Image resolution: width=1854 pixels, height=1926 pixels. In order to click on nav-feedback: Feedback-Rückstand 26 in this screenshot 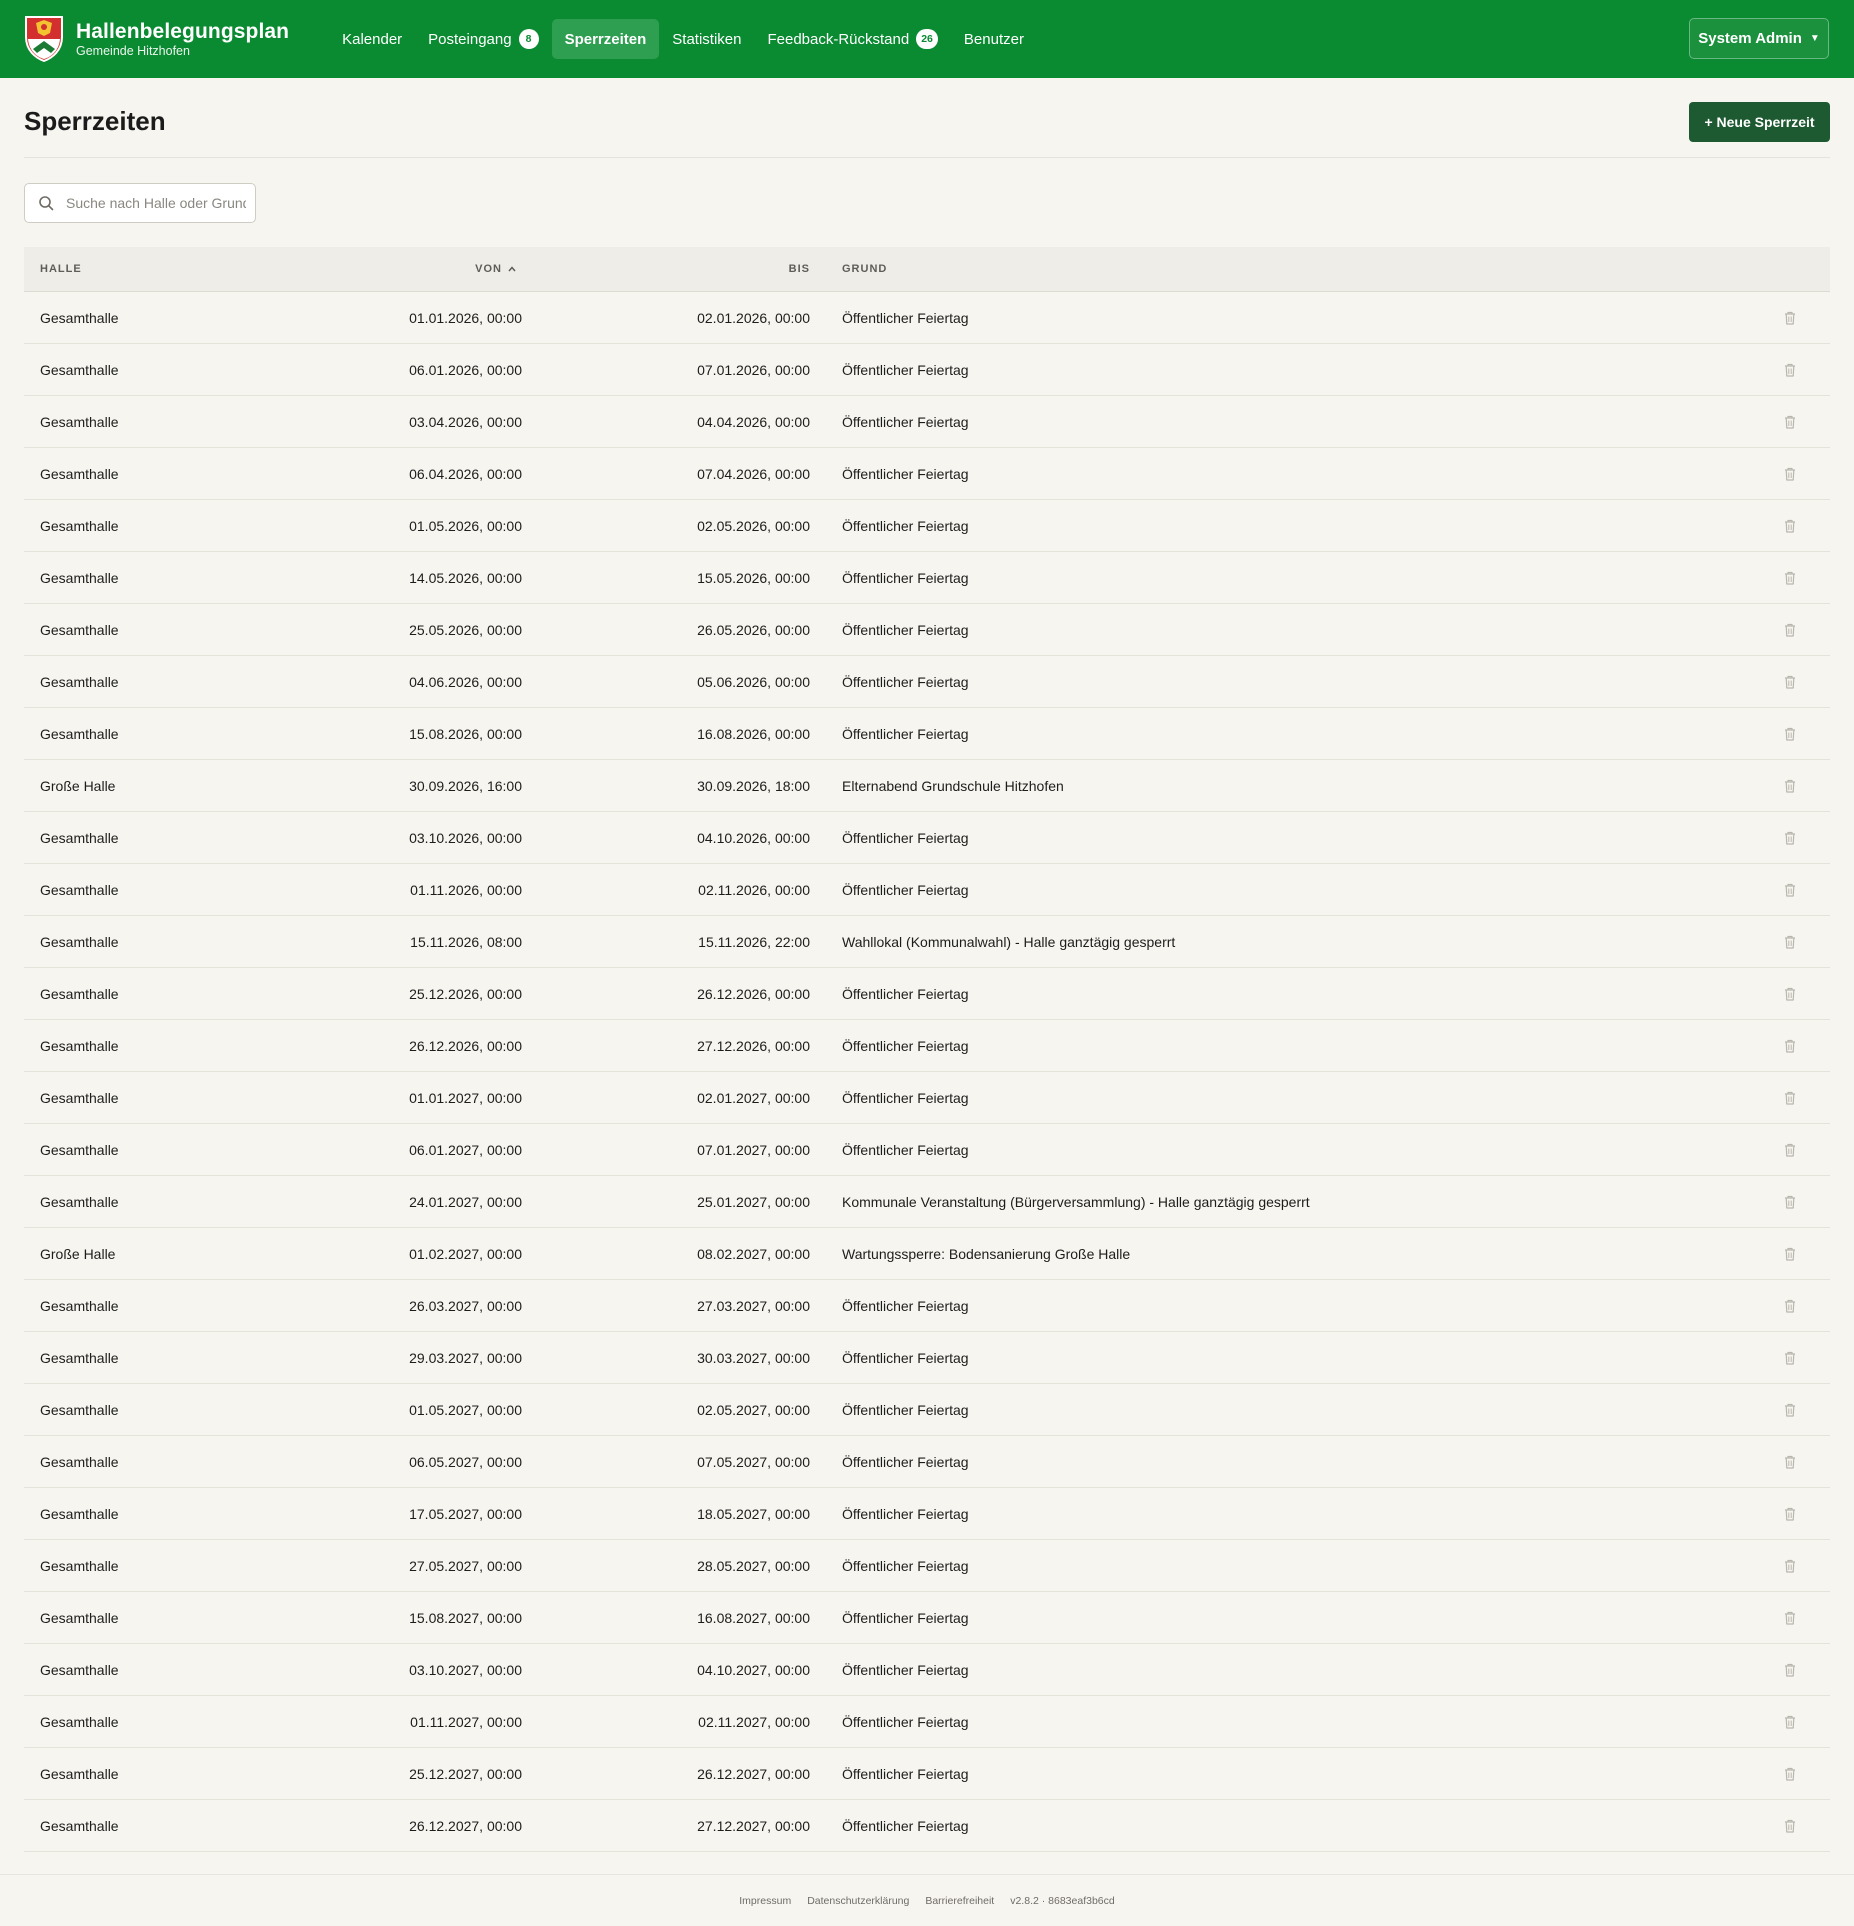, I will do `click(852, 39)`.